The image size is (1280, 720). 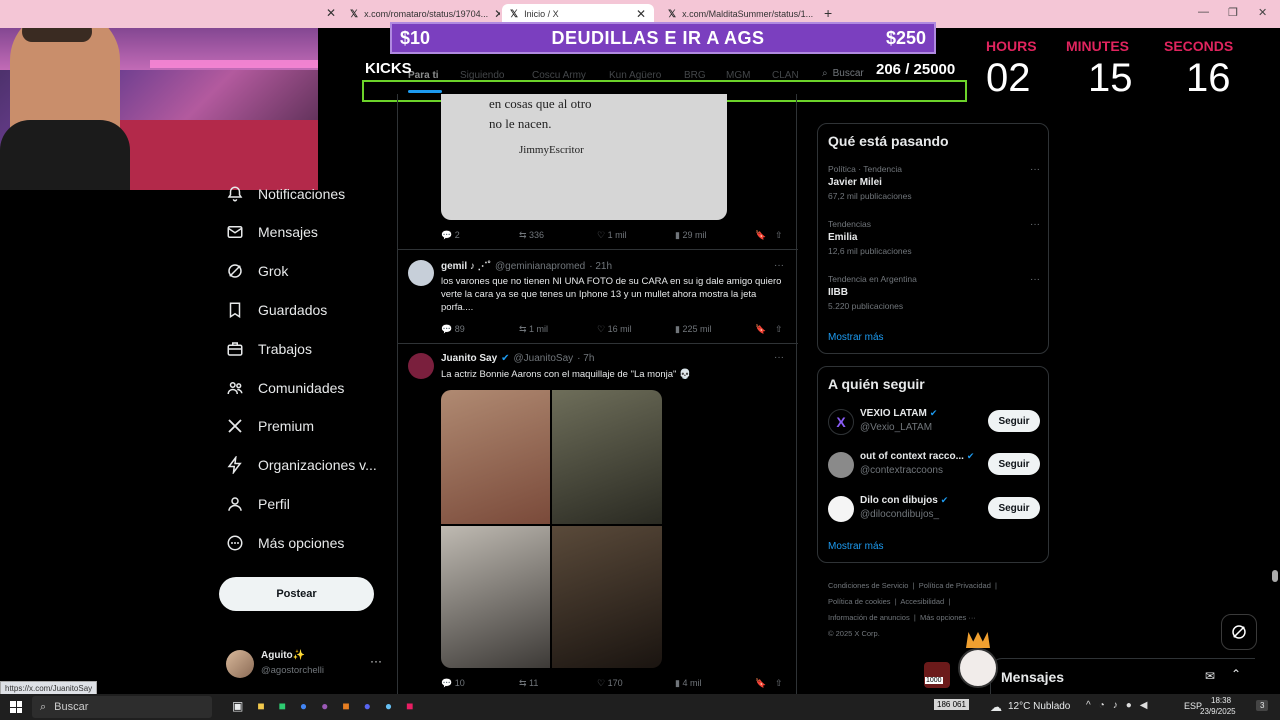 I want to click on messages-drawer: Mensajes ✉ ⌃, so click(x=1122, y=676).